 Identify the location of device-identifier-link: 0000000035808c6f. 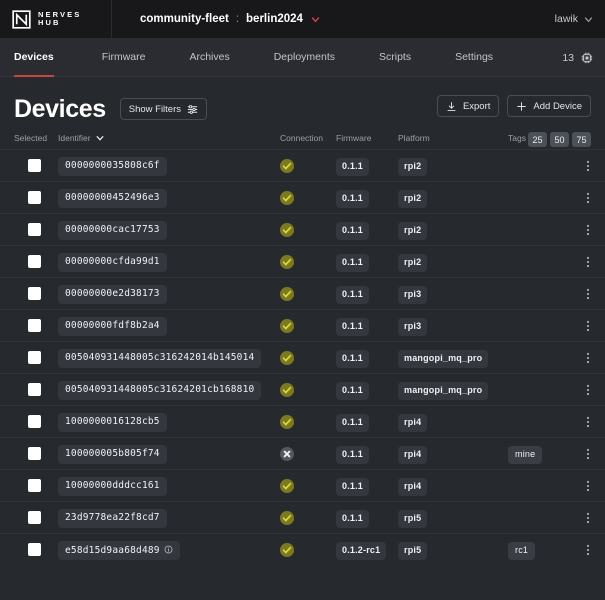
(112, 166).